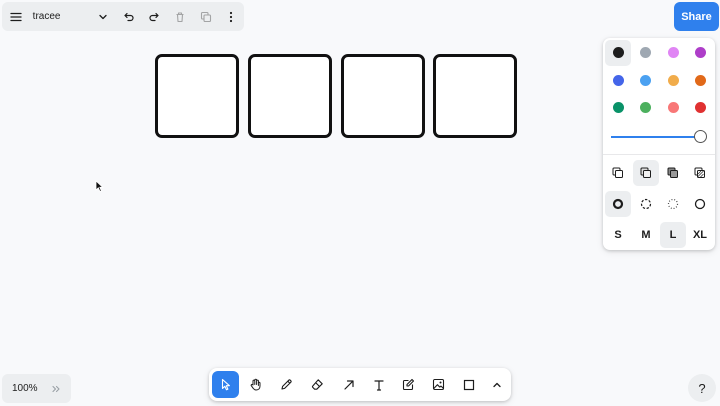 The height and width of the screenshot is (406, 720). Describe the element at coordinates (180, 17) in the screenshot. I see `trash-icon` at that location.